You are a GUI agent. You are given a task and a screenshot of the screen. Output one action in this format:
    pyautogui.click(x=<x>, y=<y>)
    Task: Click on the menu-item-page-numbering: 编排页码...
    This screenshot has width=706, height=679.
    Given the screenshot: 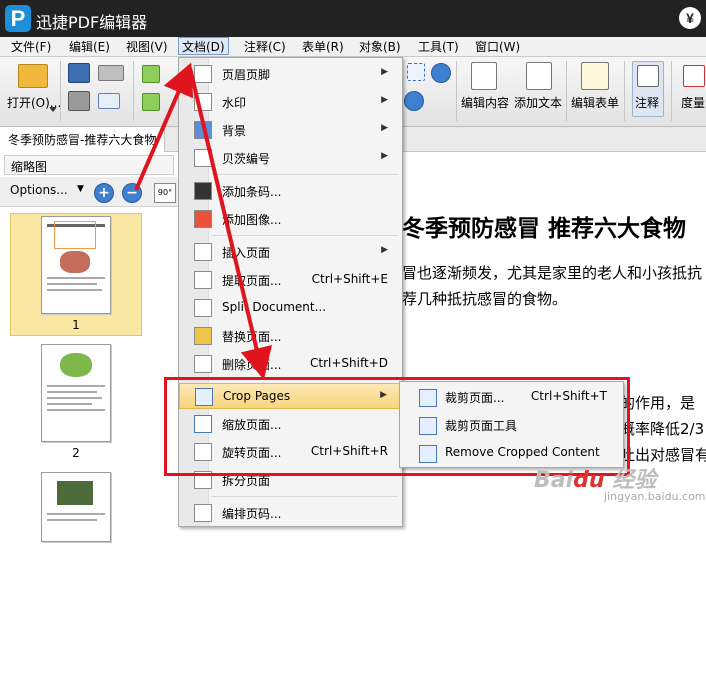 What is the action you would take?
    pyautogui.click(x=290, y=513)
    